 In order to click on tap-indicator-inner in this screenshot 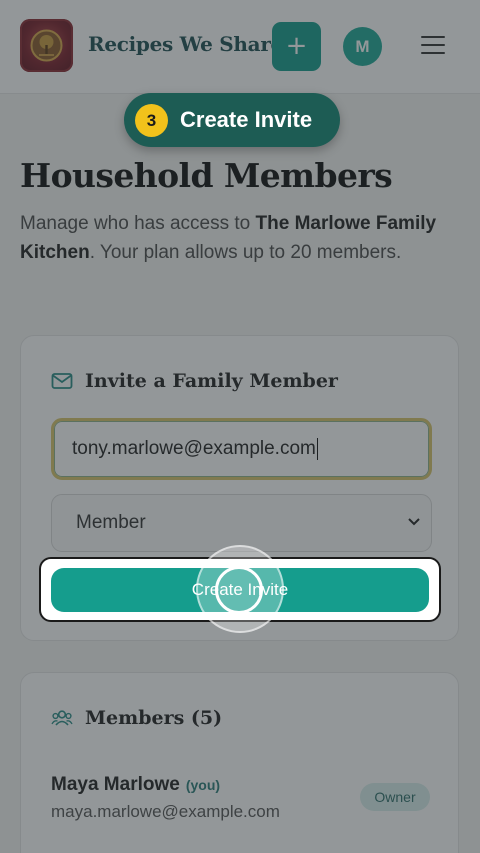, I will do `click(239, 590)`.